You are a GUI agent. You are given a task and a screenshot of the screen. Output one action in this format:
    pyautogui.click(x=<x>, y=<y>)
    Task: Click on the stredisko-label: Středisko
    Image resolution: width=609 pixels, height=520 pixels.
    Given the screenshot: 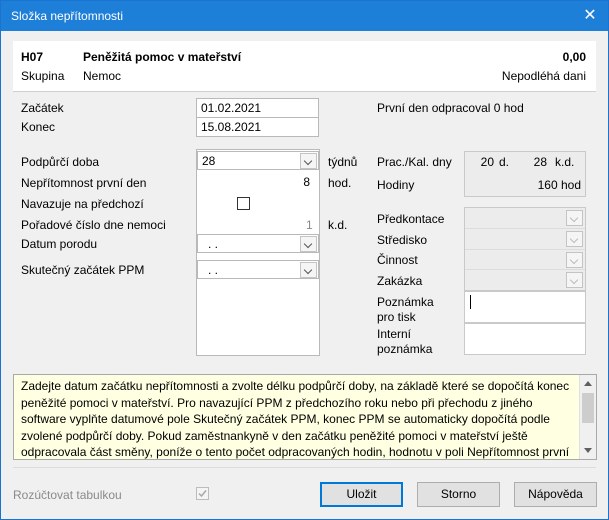 What is the action you would take?
    pyautogui.click(x=402, y=240)
    